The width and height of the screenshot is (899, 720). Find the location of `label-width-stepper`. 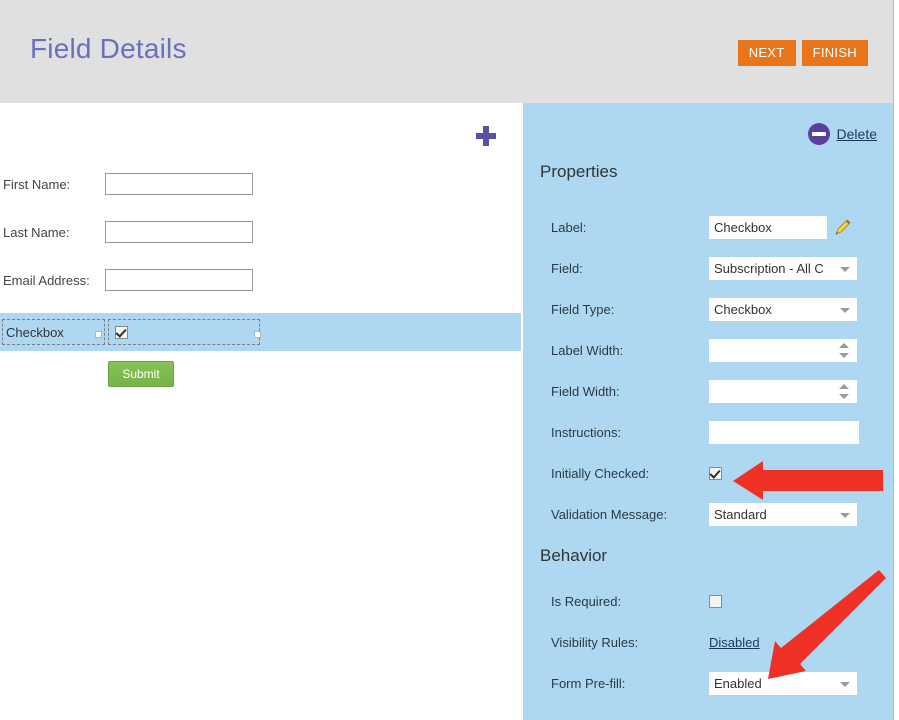

label-width-stepper is located at coordinates (783, 350).